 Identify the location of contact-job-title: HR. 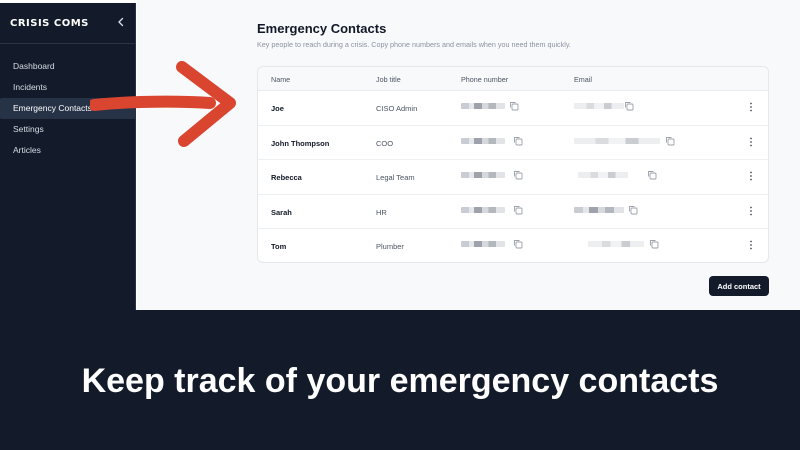
(381, 212).